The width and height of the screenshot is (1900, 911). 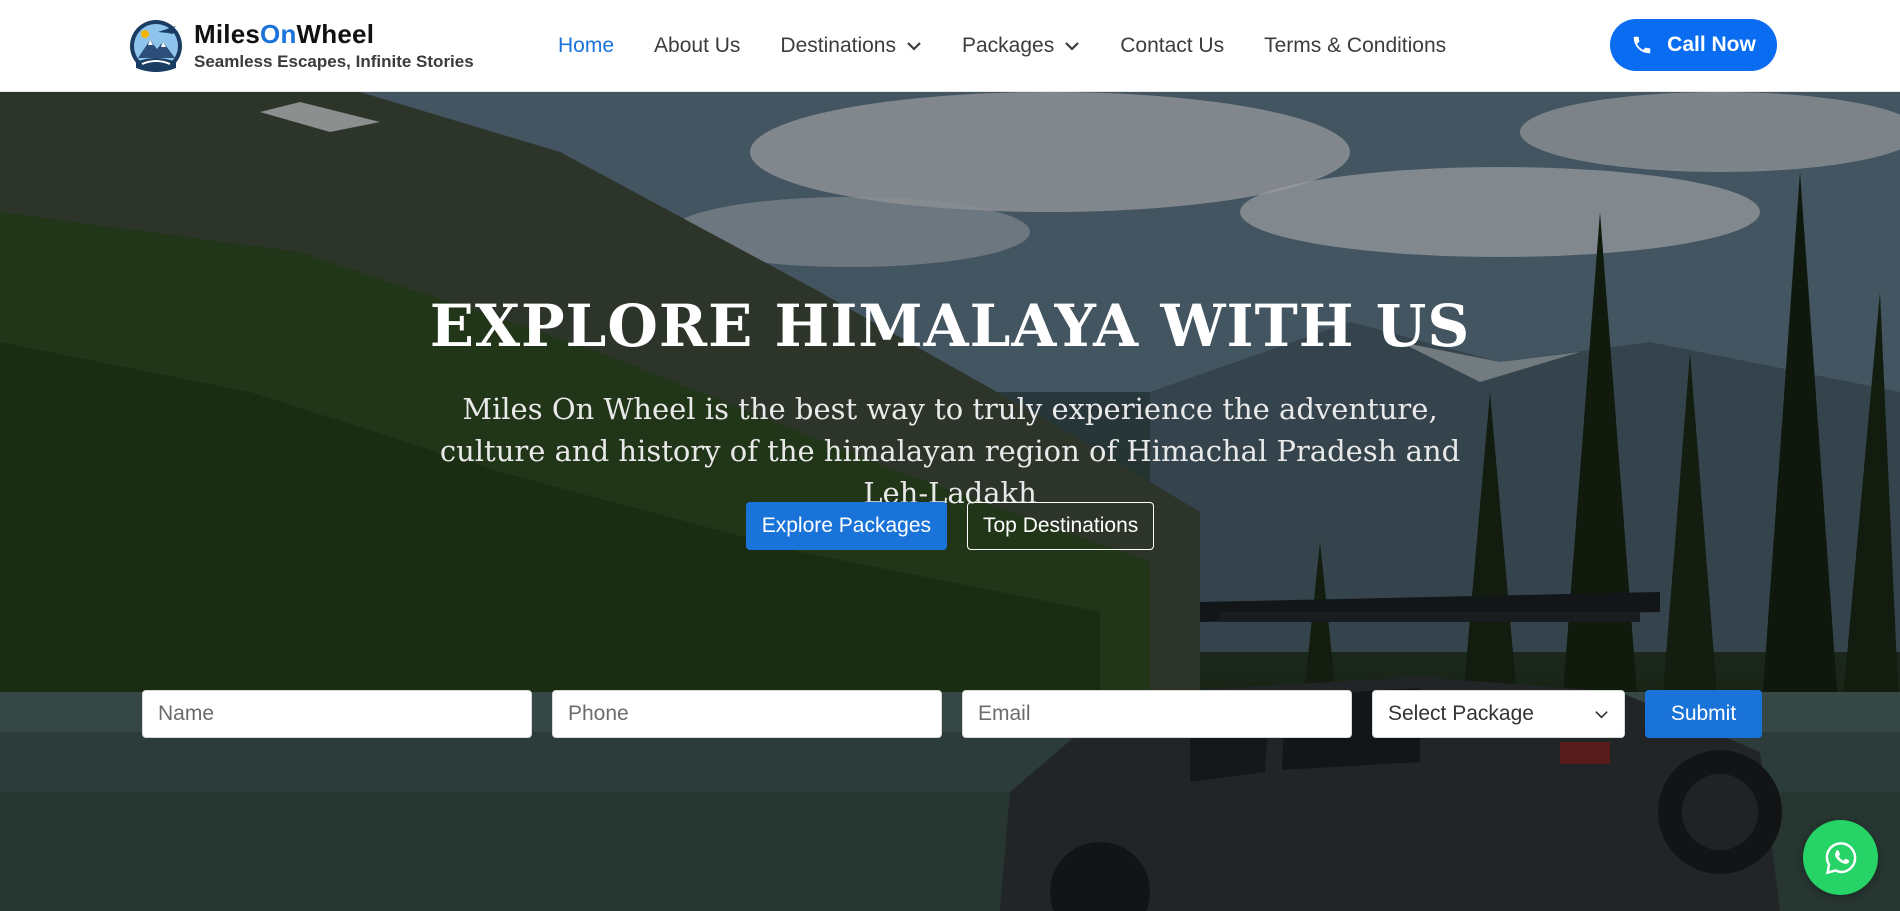 What do you see at coordinates (337, 714) in the screenshot?
I see `name-input` at bounding box center [337, 714].